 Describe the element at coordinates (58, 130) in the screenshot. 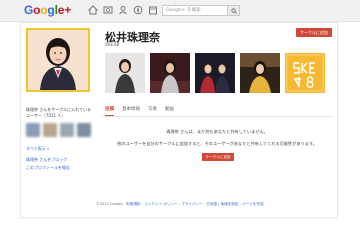

I see `circle-avatars` at that location.